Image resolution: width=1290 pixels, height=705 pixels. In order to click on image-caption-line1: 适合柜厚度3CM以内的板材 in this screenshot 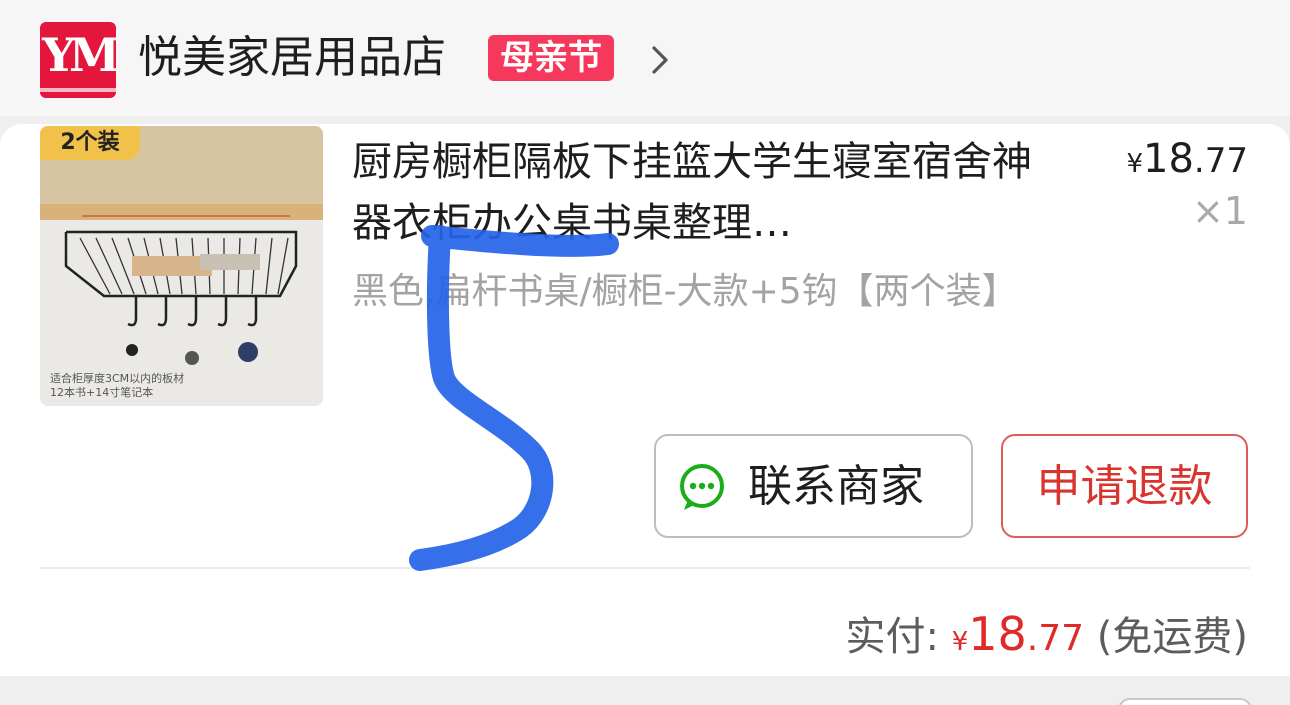, I will do `click(117, 378)`.